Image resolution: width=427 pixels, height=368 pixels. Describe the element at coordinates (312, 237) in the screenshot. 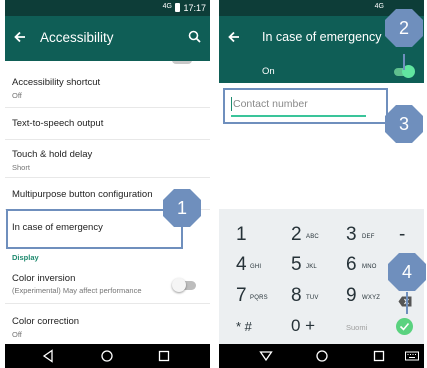

I see `key-letters: ABC` at that location.